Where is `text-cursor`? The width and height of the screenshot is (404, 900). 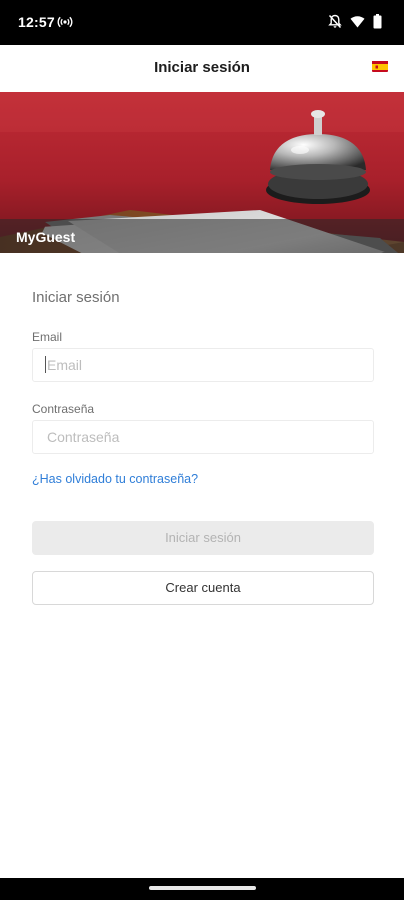
text-cursor is located at coordinates (45, 364).